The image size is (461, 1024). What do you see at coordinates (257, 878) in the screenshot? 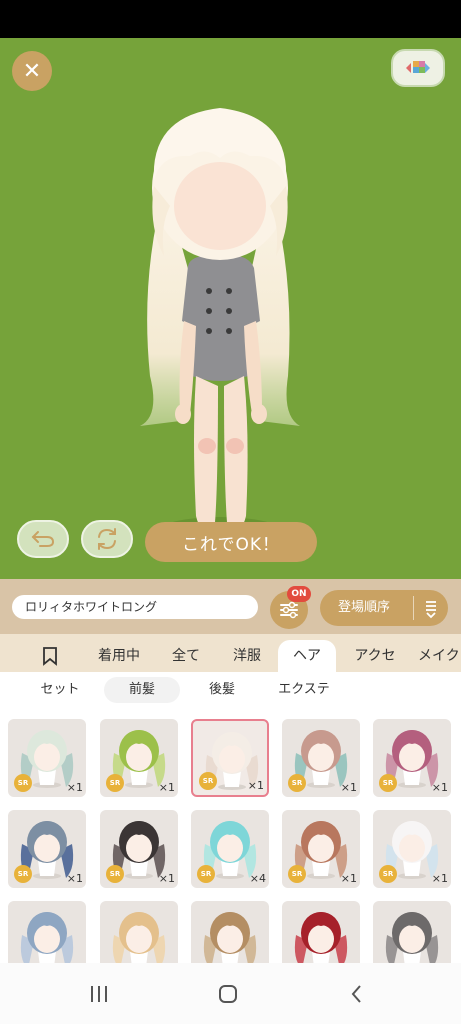
I see `item-count: ×4` at bounding box center [257, 878].